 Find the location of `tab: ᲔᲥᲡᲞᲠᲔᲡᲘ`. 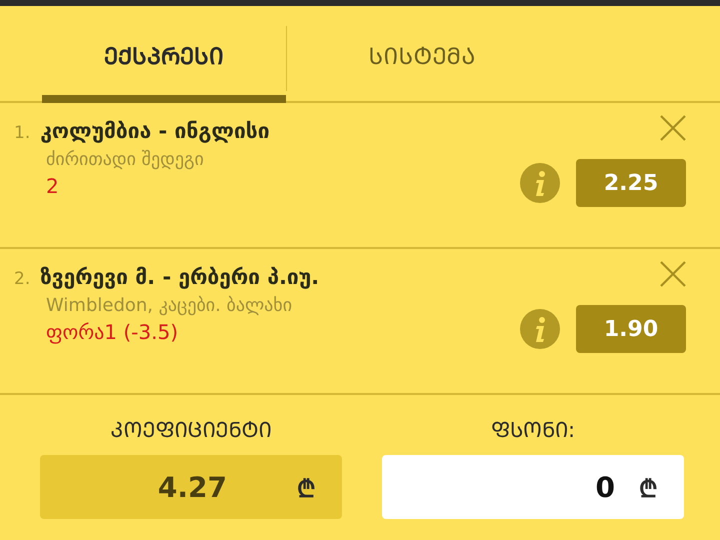

tab: ᲔᲥᲡᲞᲠᲔᲡᲘ is located at coordinates (164, 54).